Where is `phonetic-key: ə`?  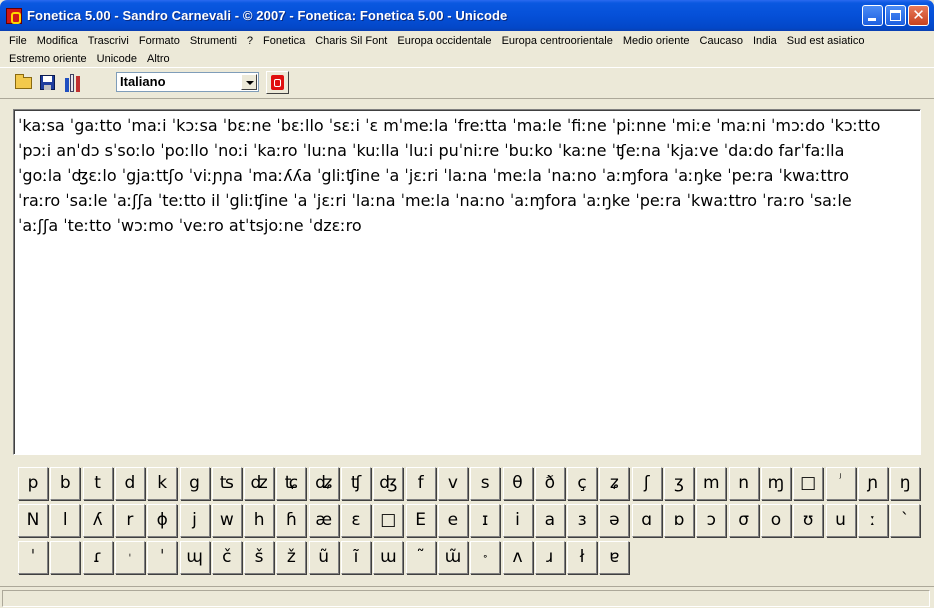
phonetic-key: ə is located at coordinates (614, 520).